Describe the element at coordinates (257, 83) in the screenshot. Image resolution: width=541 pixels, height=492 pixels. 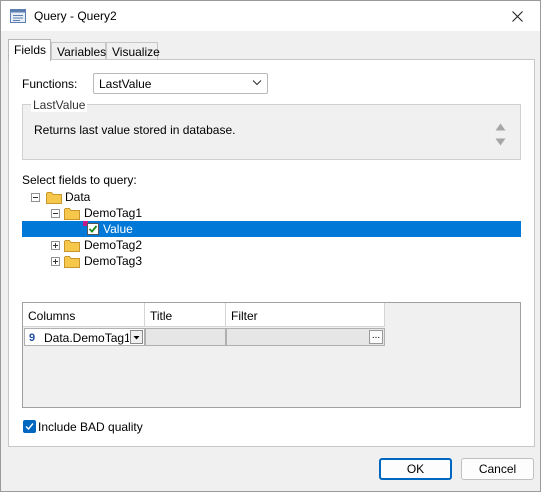
I see `chevron-down-icon` at that location.